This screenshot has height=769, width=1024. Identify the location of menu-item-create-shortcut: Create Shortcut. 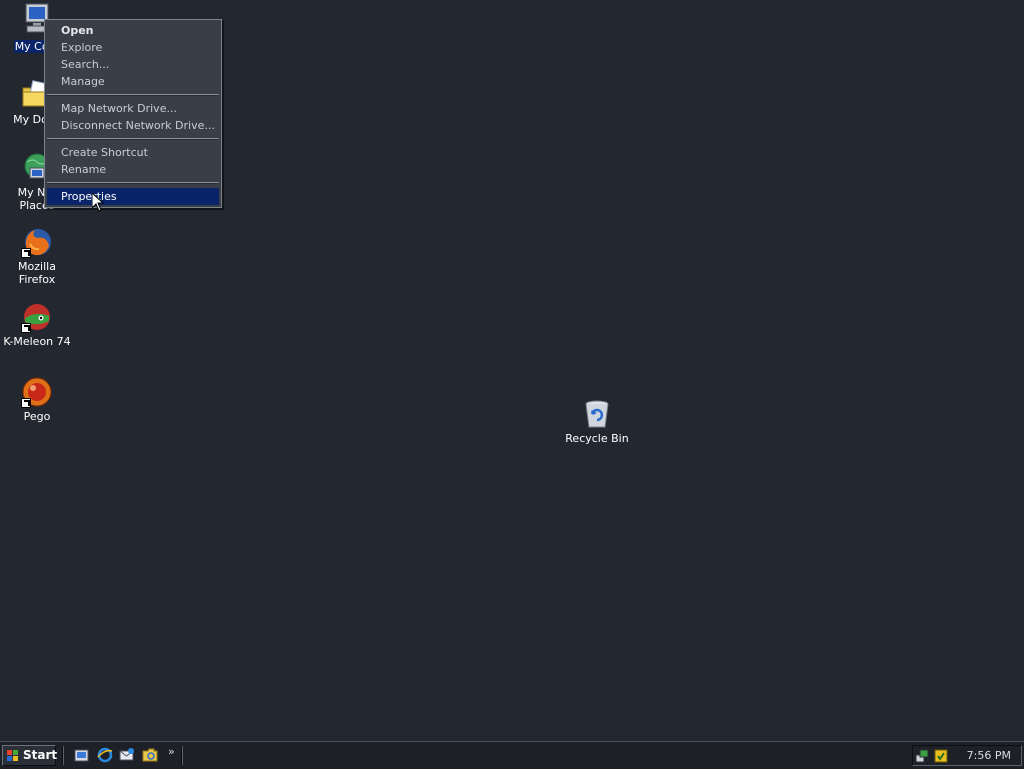
(133, 152).